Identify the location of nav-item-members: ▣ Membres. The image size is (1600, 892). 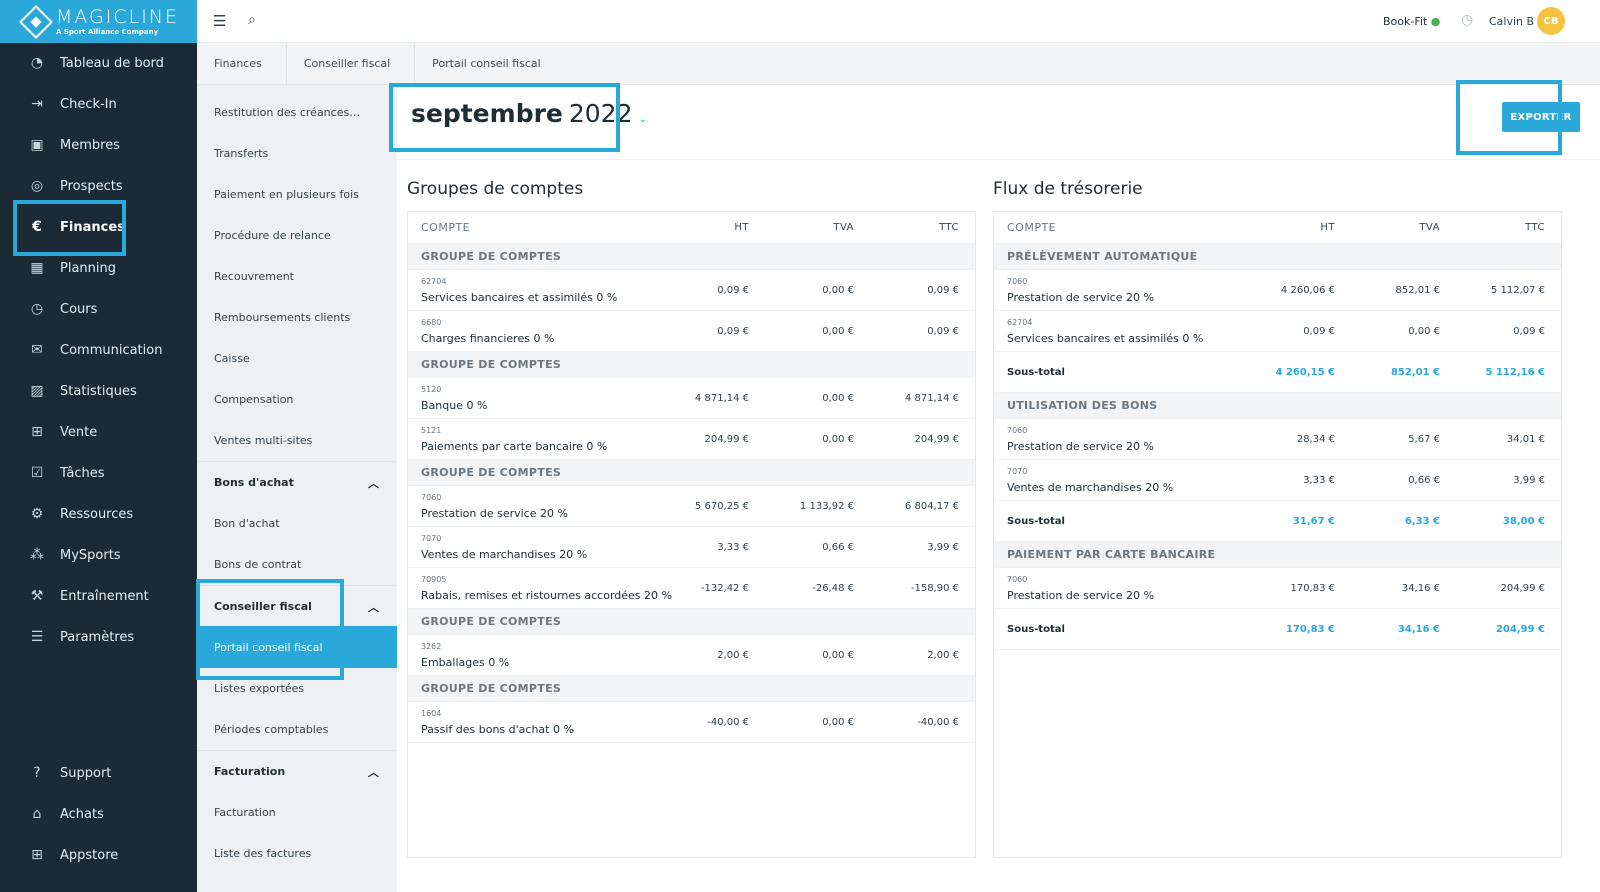
(98, 145).